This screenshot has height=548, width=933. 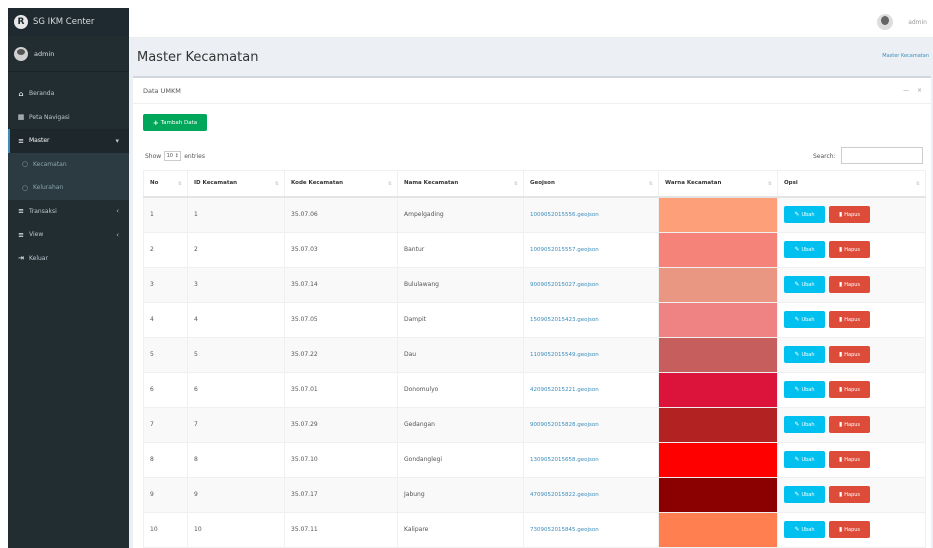 What do you see at coordinates (68, 141) in the screenshot?
I see `sidebar-item-master: ≡ Master ▾` at bounding box center [68, 141].